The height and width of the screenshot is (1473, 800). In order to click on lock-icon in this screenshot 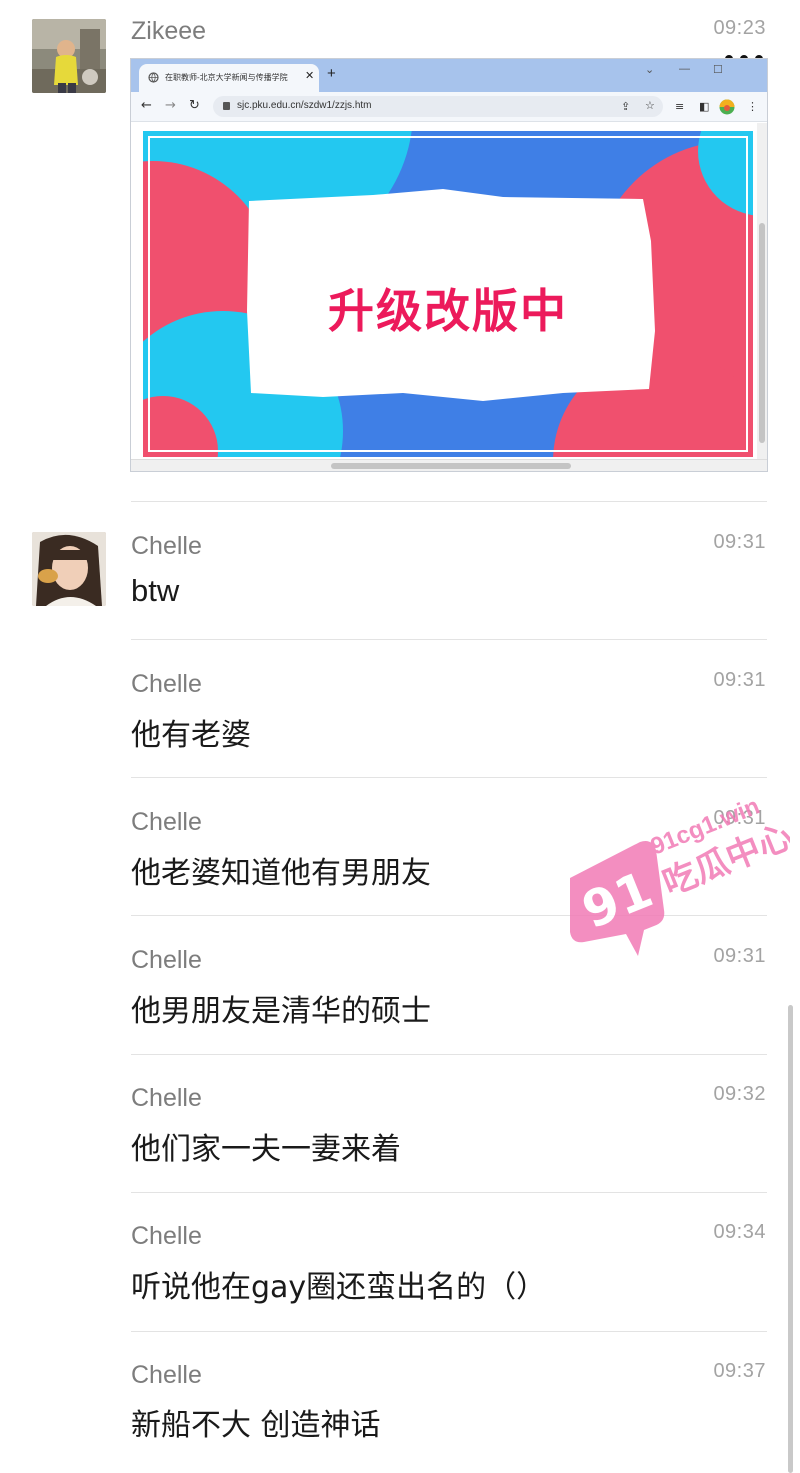, I will do `click(226, 106)`.